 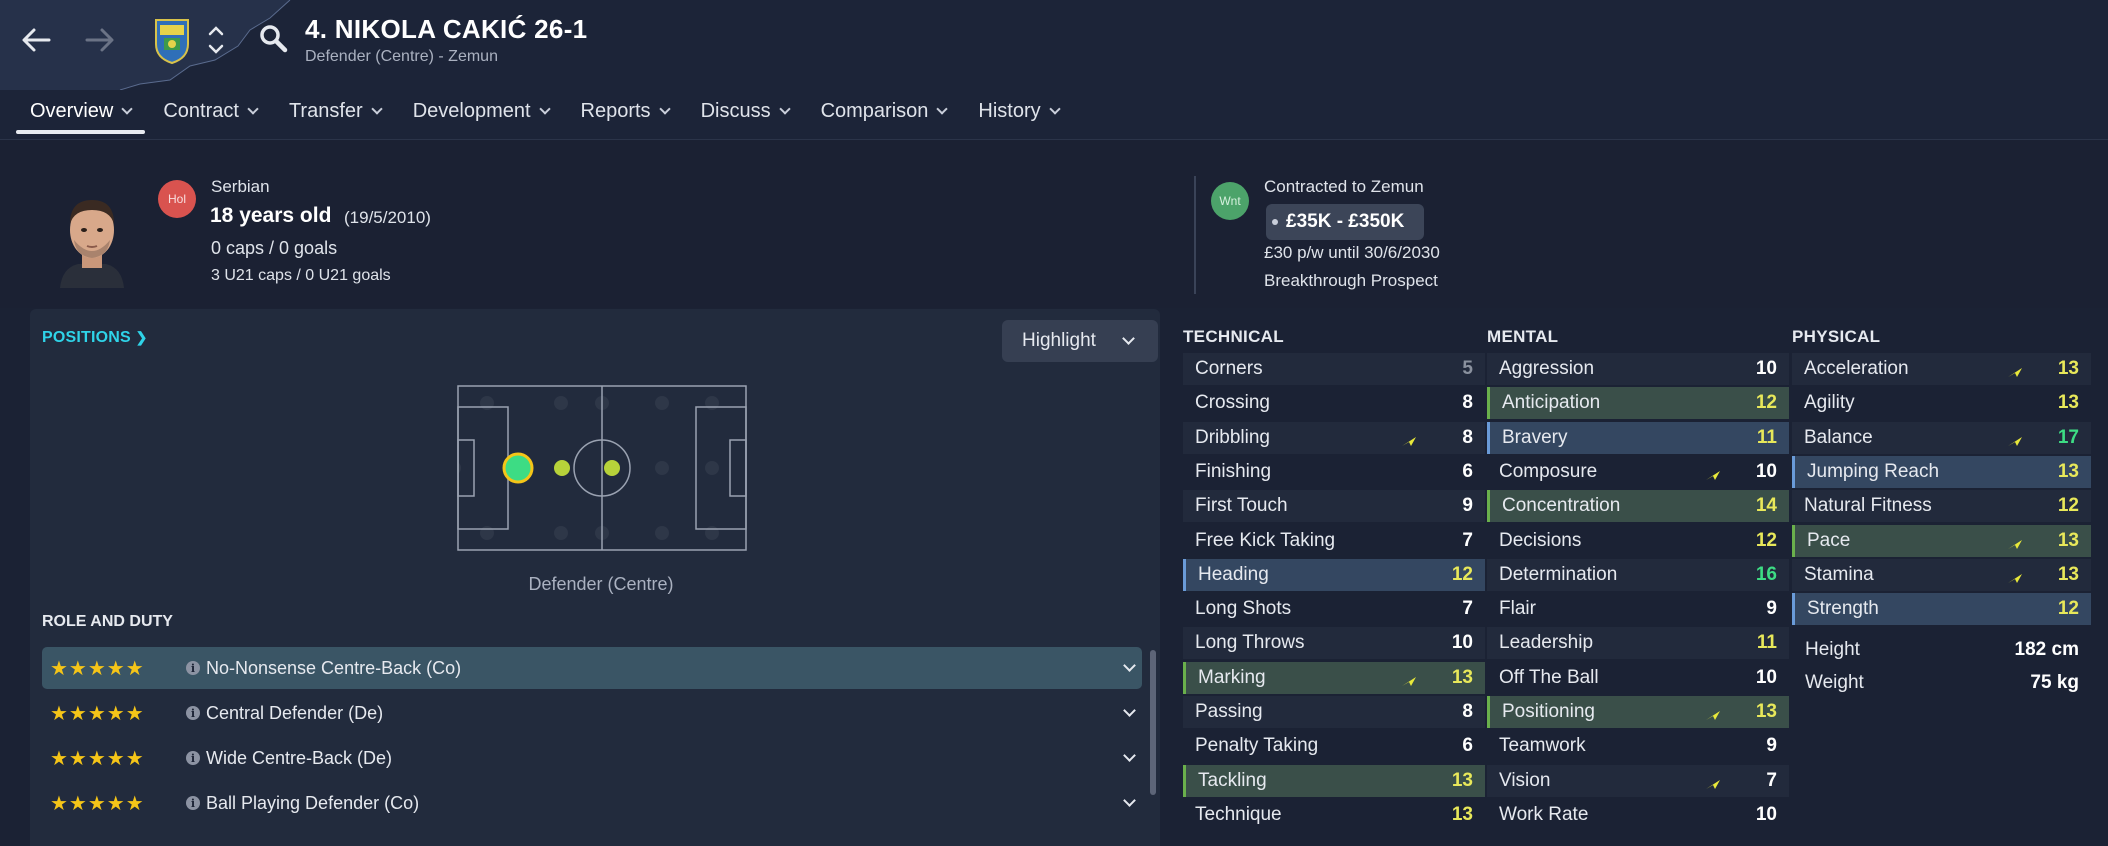 What do you see at coordinates (1941, 471) in the screenshot?
I see `attribute-row: Jumping Reach 13` at bounding box center [1941, 471].